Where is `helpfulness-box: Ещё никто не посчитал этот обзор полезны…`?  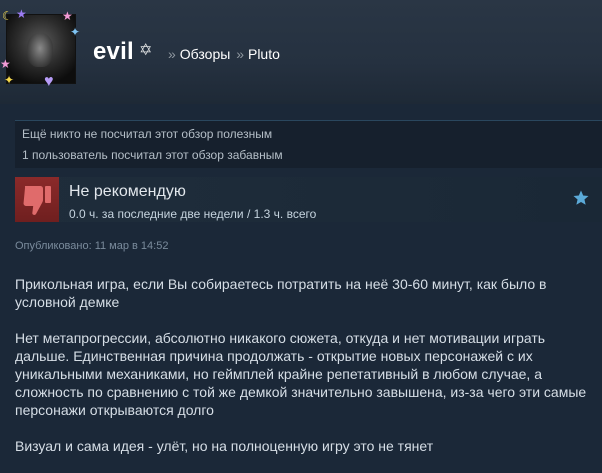 helpfulness-box: Ещё никто не посчитал этот обзор полезны… is located at coordinates (308, 144).